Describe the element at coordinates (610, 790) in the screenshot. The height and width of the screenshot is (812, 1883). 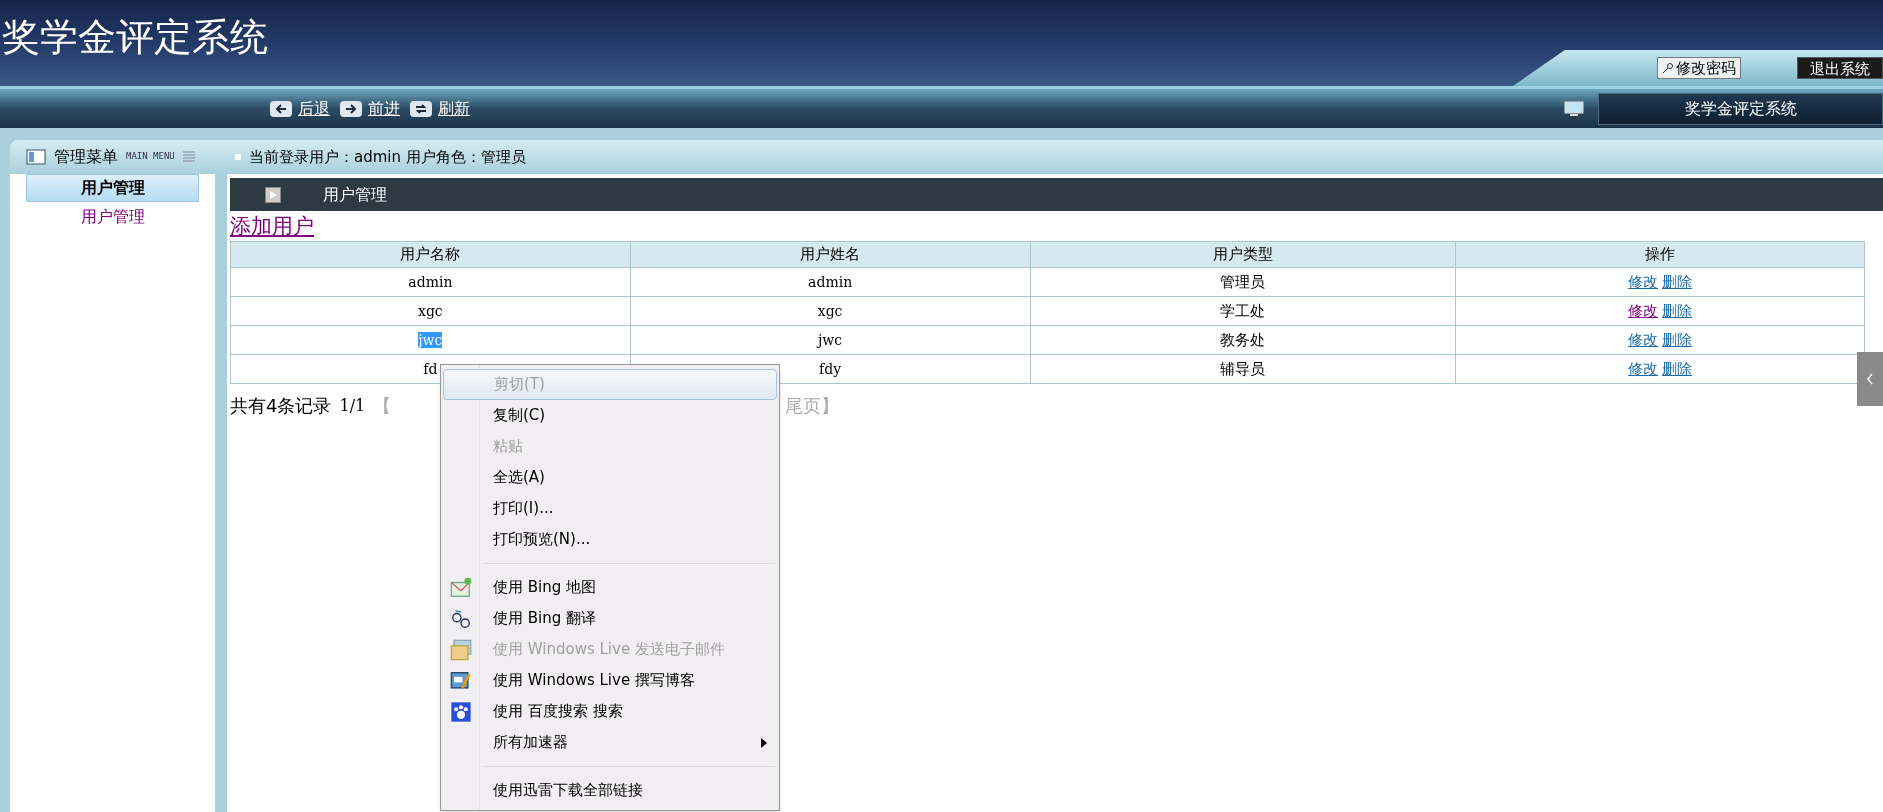
I see `menu-item: 使用迅雷下载全部链接` at that location.